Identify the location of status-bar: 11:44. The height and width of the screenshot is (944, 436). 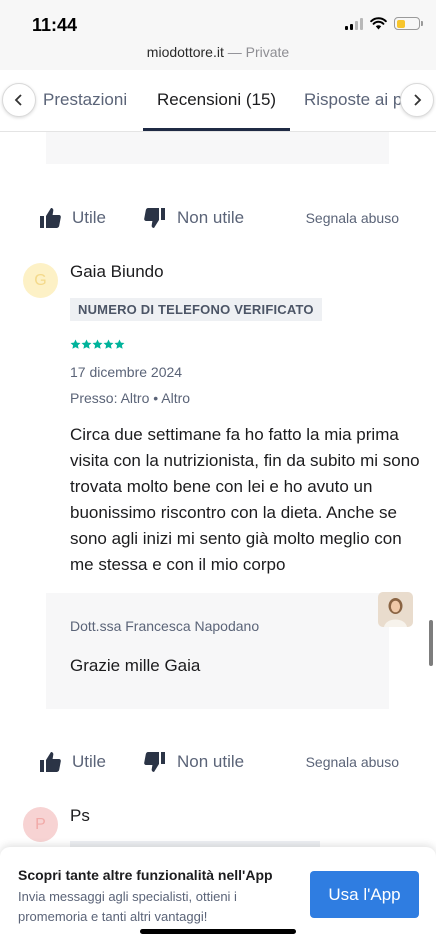
(218, 22).